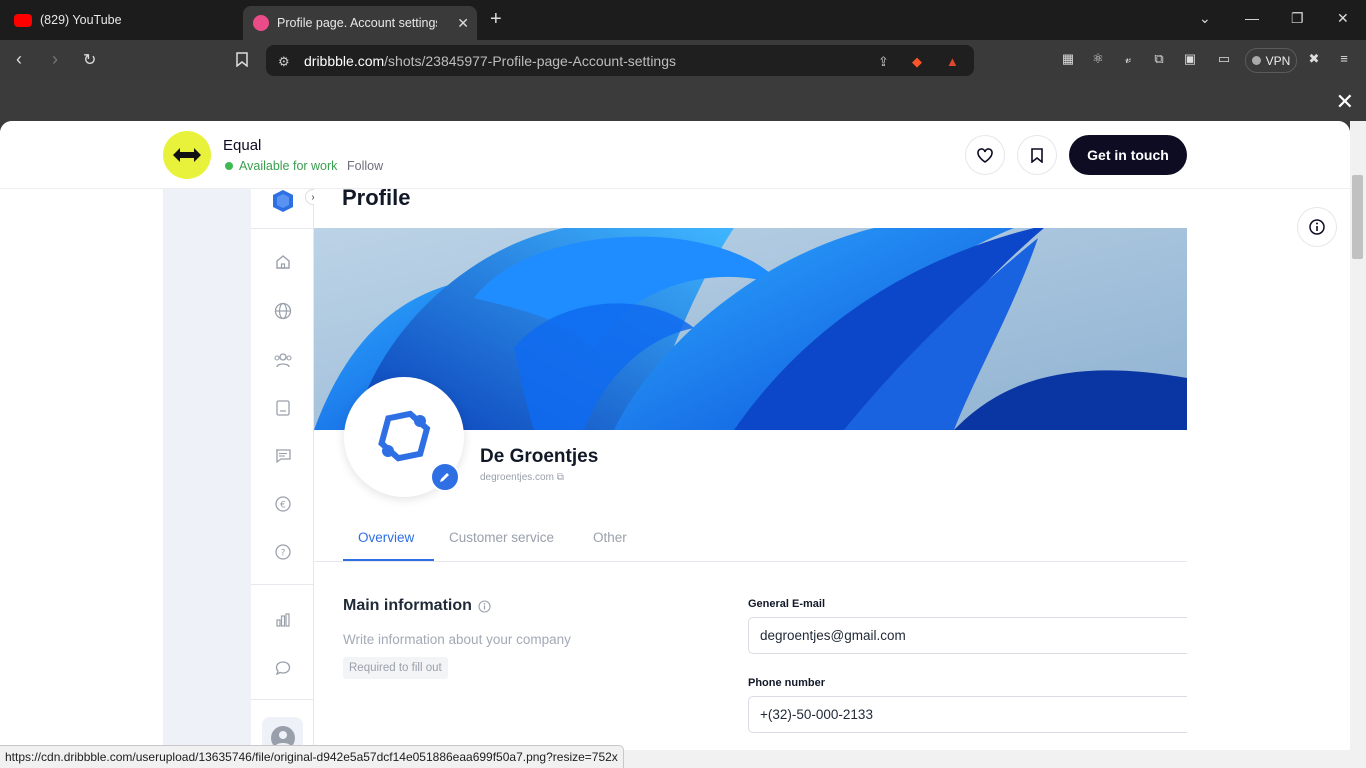  I want to click on tabs-divider, so click(750, 561).